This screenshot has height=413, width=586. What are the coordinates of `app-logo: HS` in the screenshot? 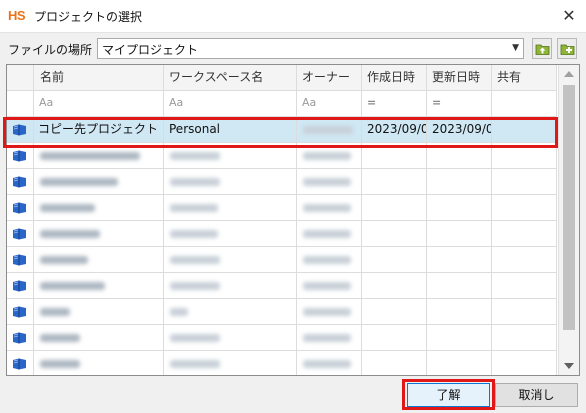 It's located at (17, 15).